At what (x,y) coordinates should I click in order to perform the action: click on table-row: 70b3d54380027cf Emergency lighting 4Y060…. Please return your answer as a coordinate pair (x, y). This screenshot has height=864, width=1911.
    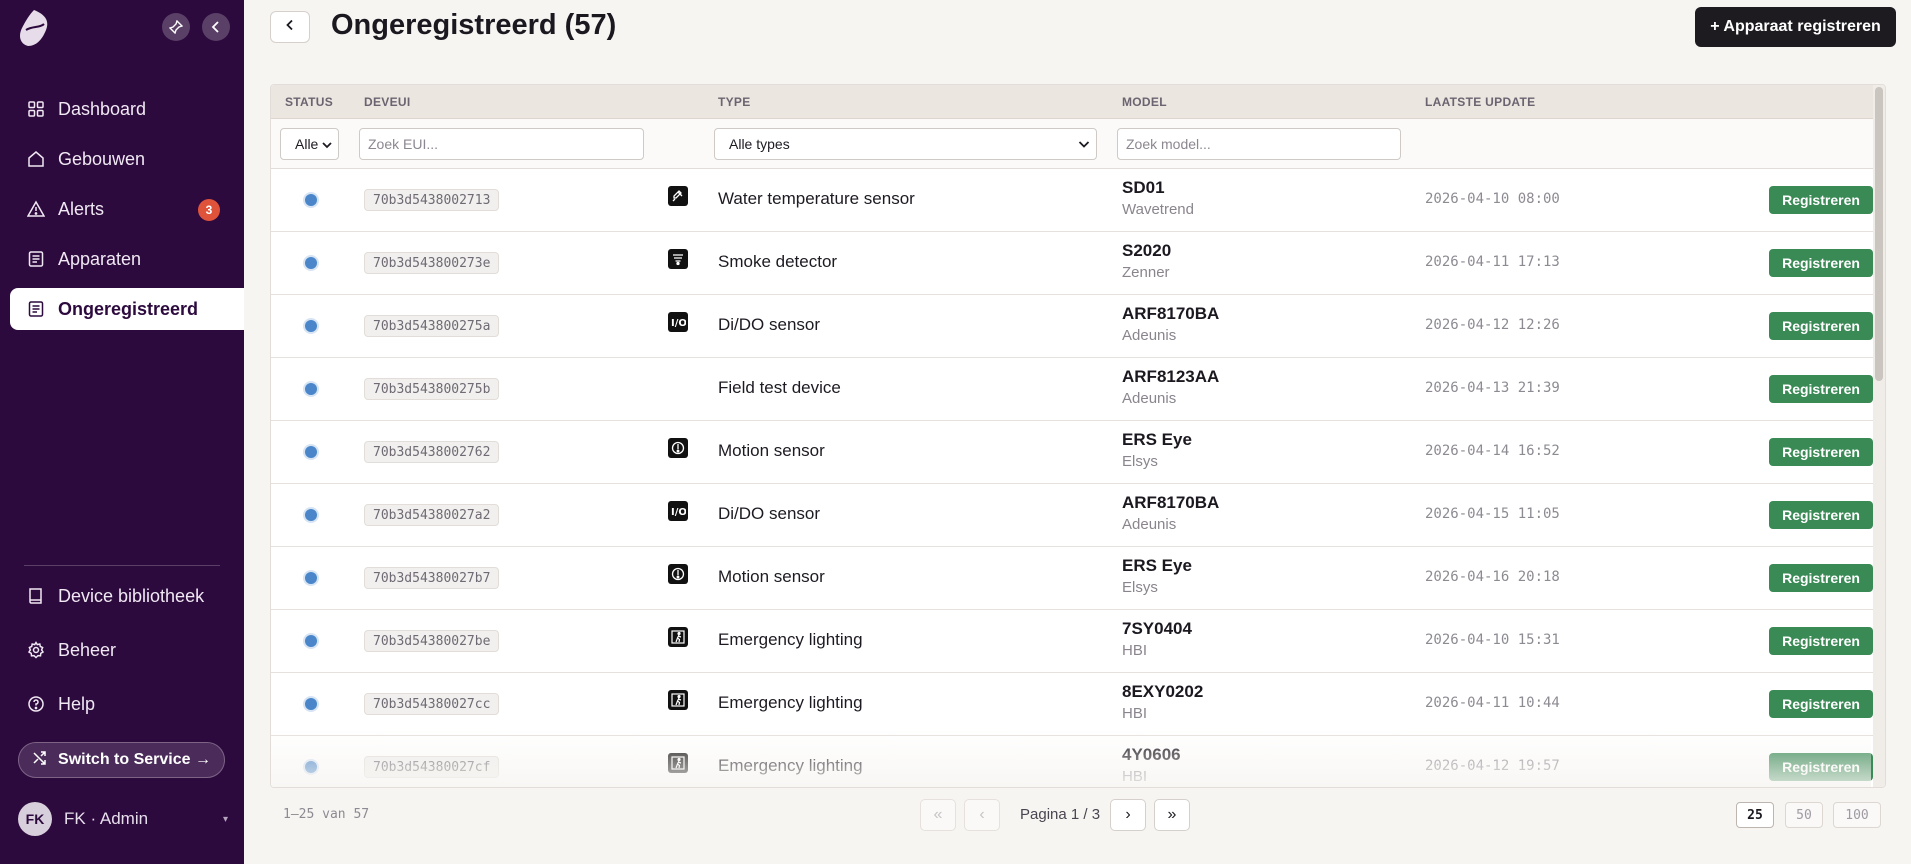
    Looking at the image, I should click on (1078, 761).